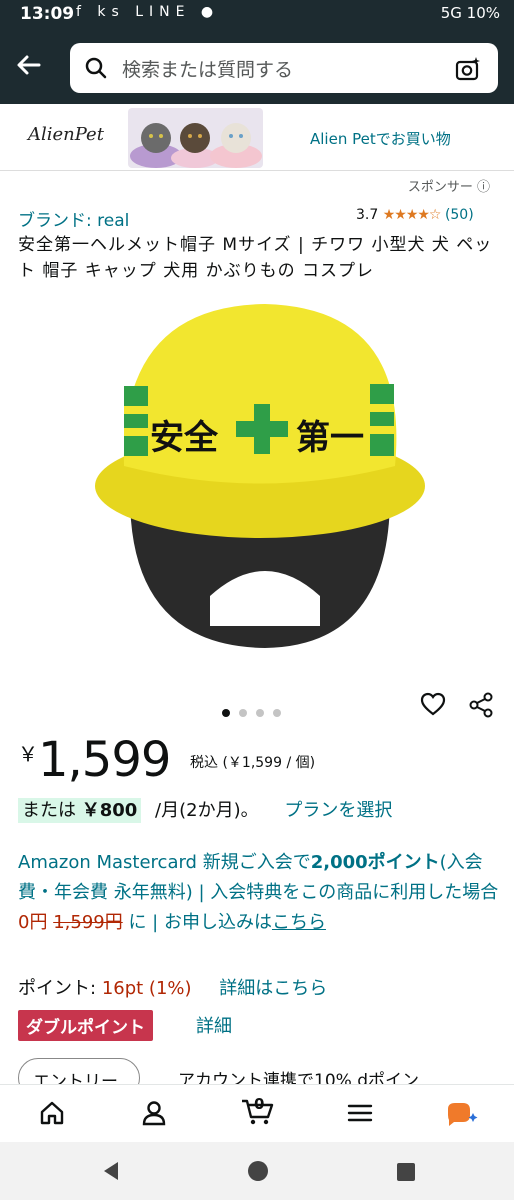  I want to click on points-details-link: 詳細はこちら, so click(273, 988).